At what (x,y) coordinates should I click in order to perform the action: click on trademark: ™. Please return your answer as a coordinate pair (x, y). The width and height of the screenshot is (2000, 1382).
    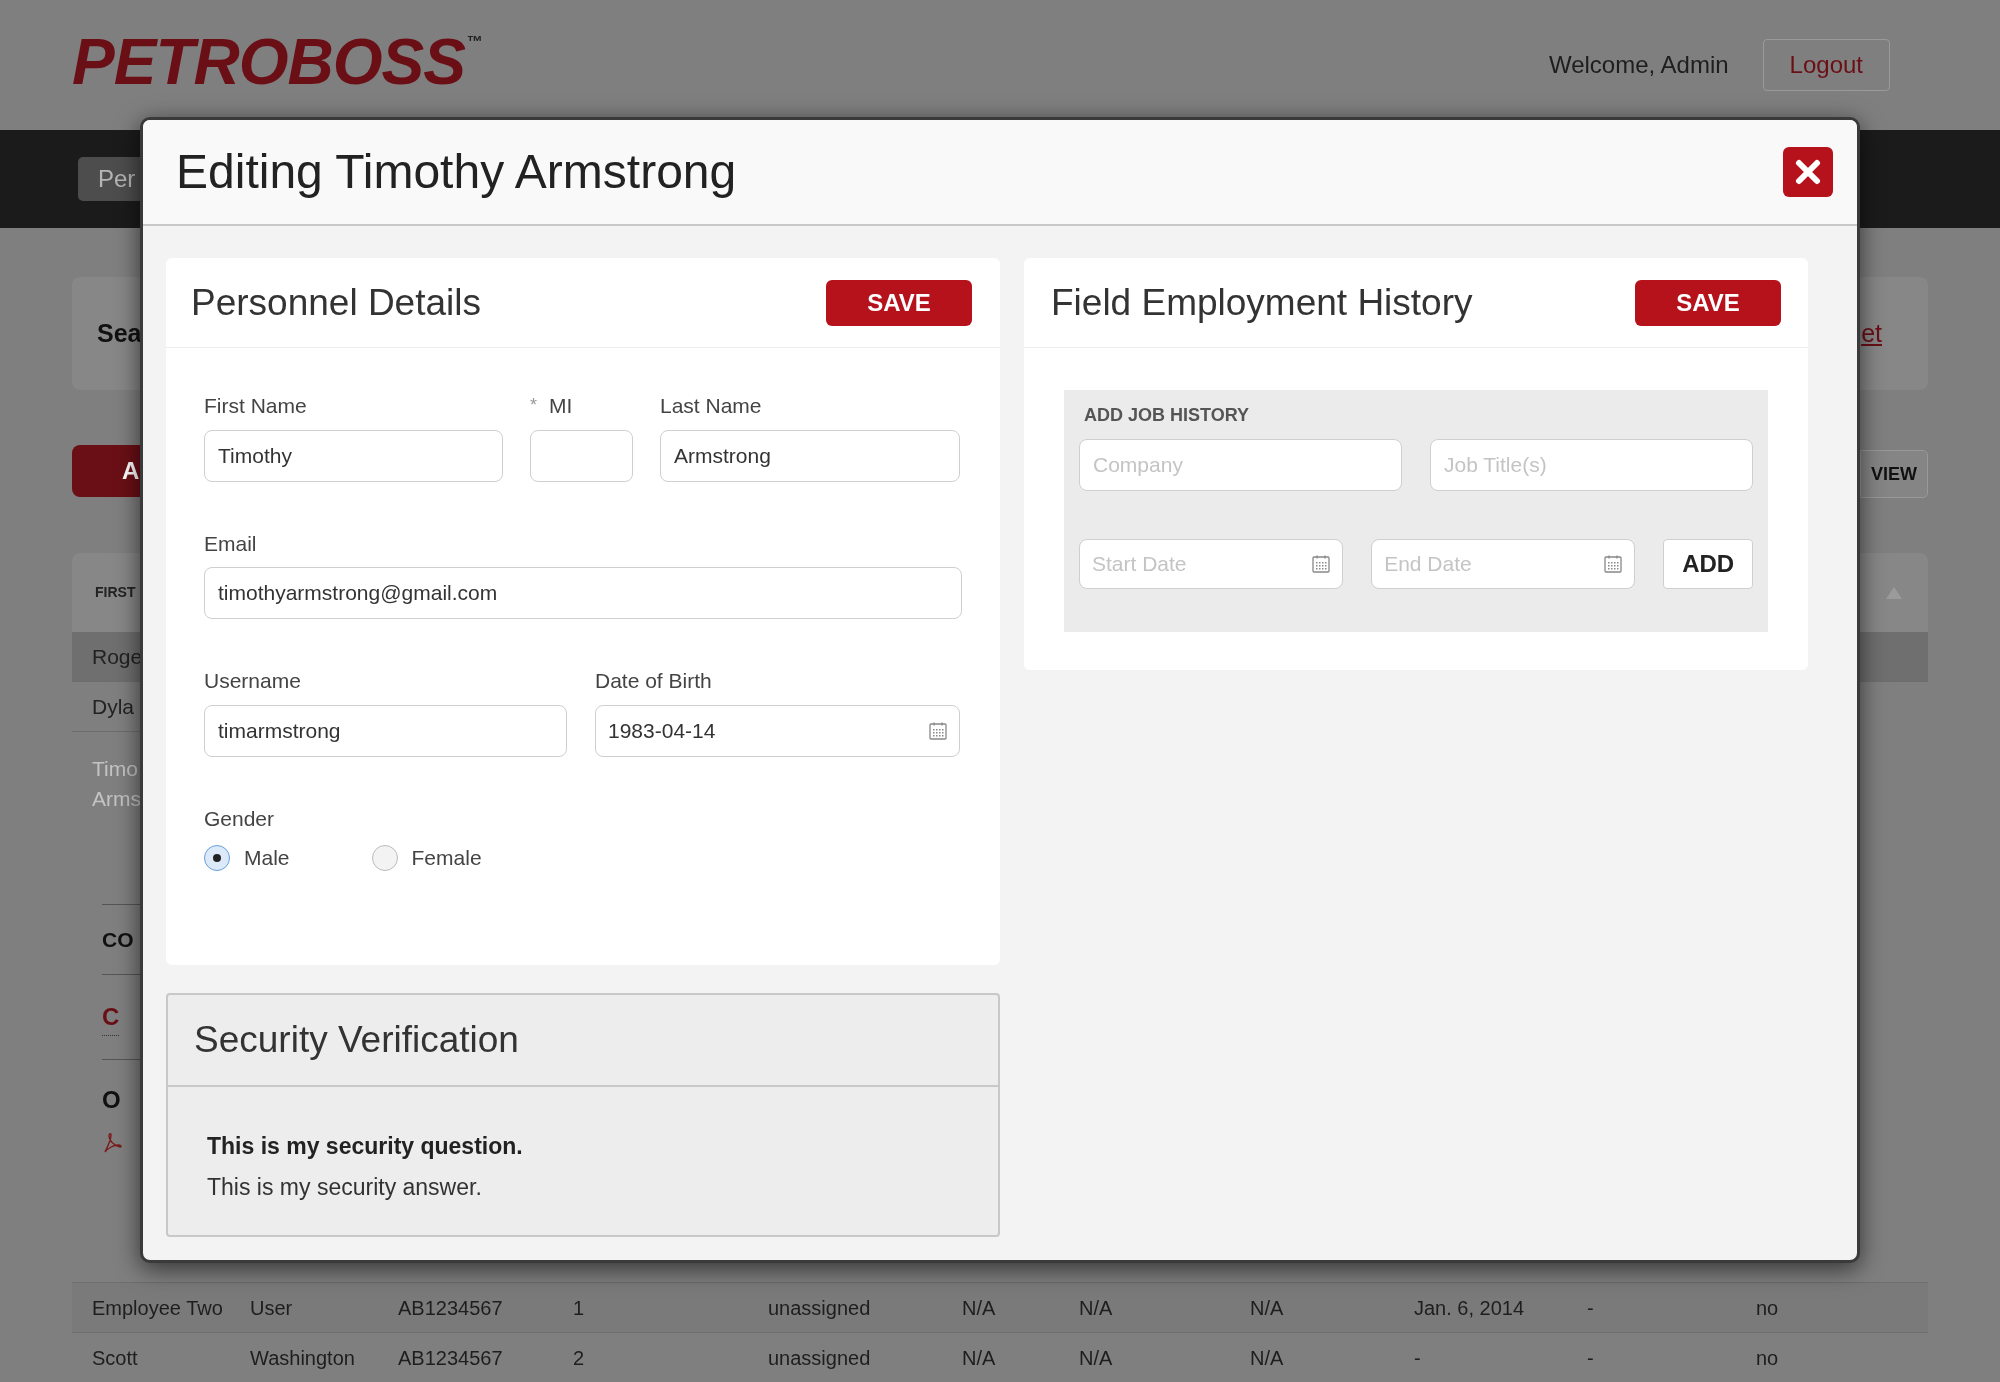
    Looking at the image, I should click on (474, 42).